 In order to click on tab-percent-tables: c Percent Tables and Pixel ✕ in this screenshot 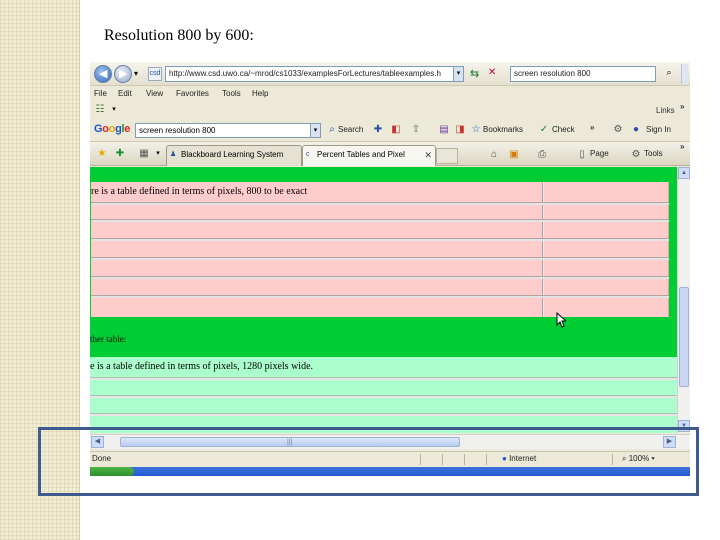, I will do `click(369, 155)`.